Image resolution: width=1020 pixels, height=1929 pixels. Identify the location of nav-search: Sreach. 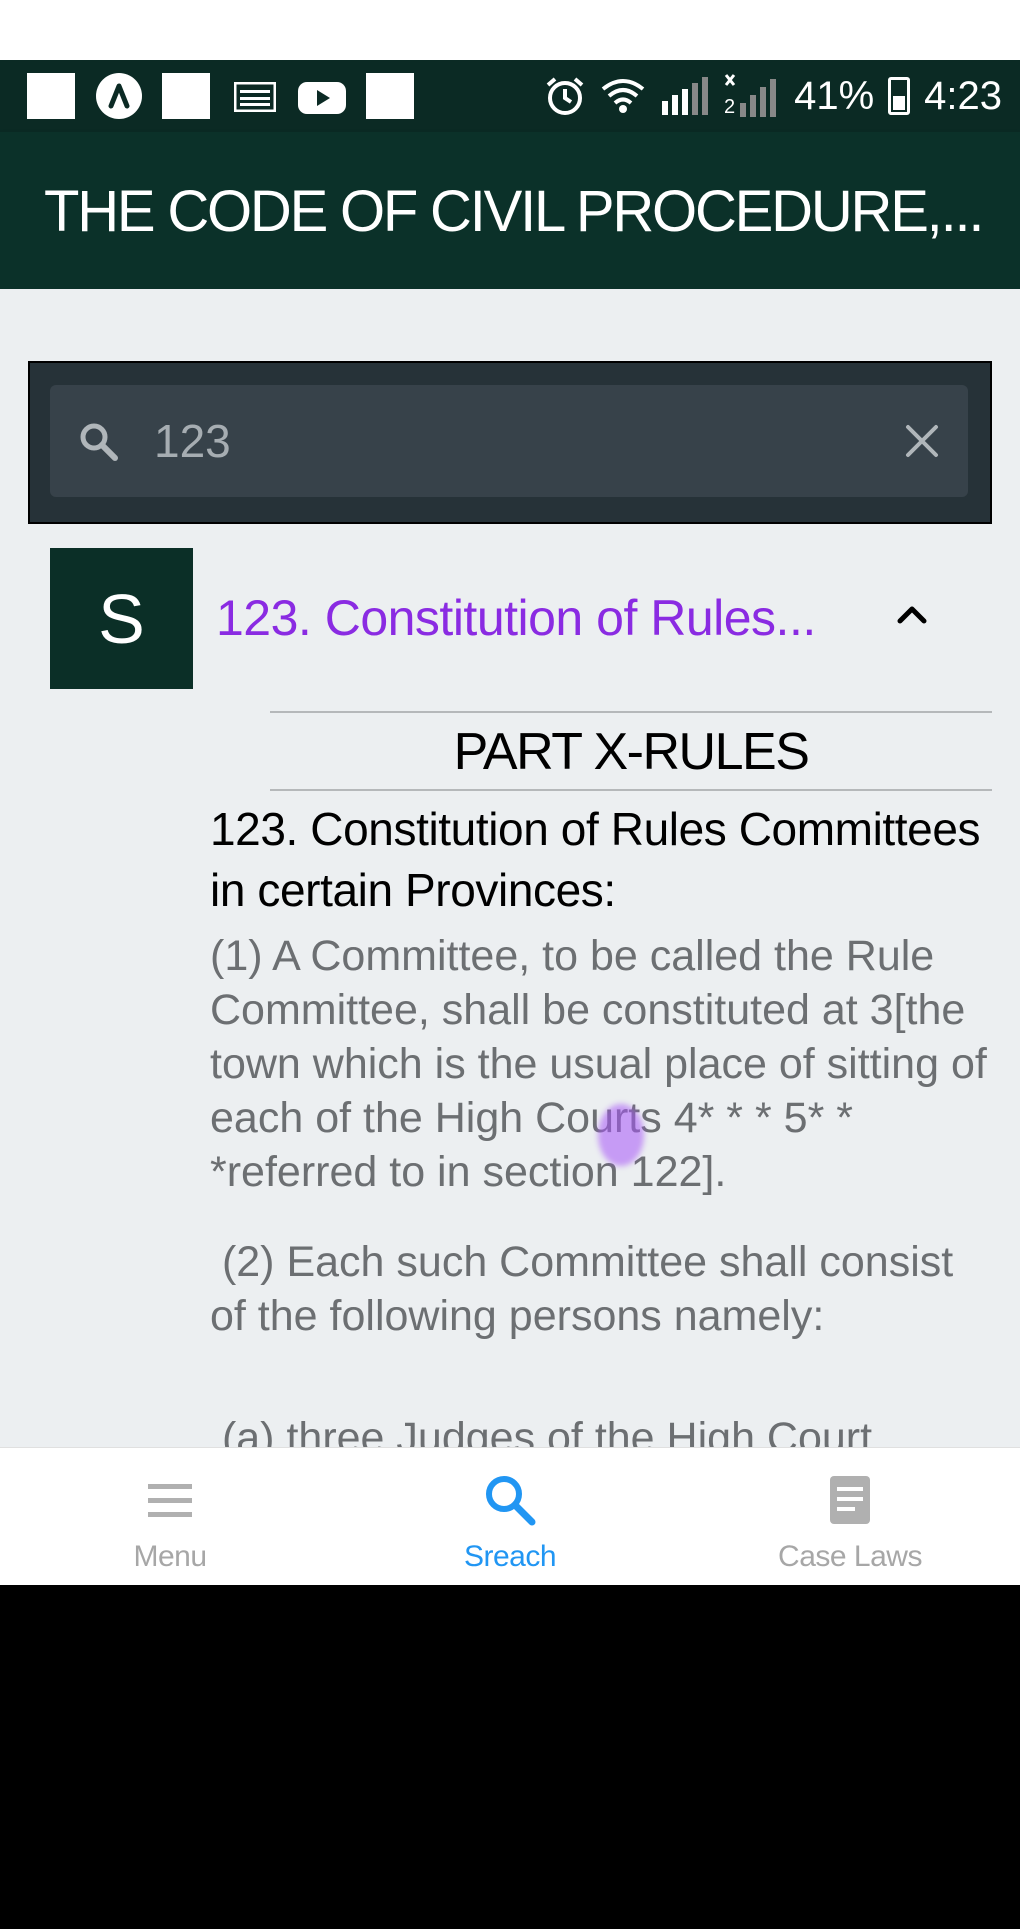
(510, 1517).